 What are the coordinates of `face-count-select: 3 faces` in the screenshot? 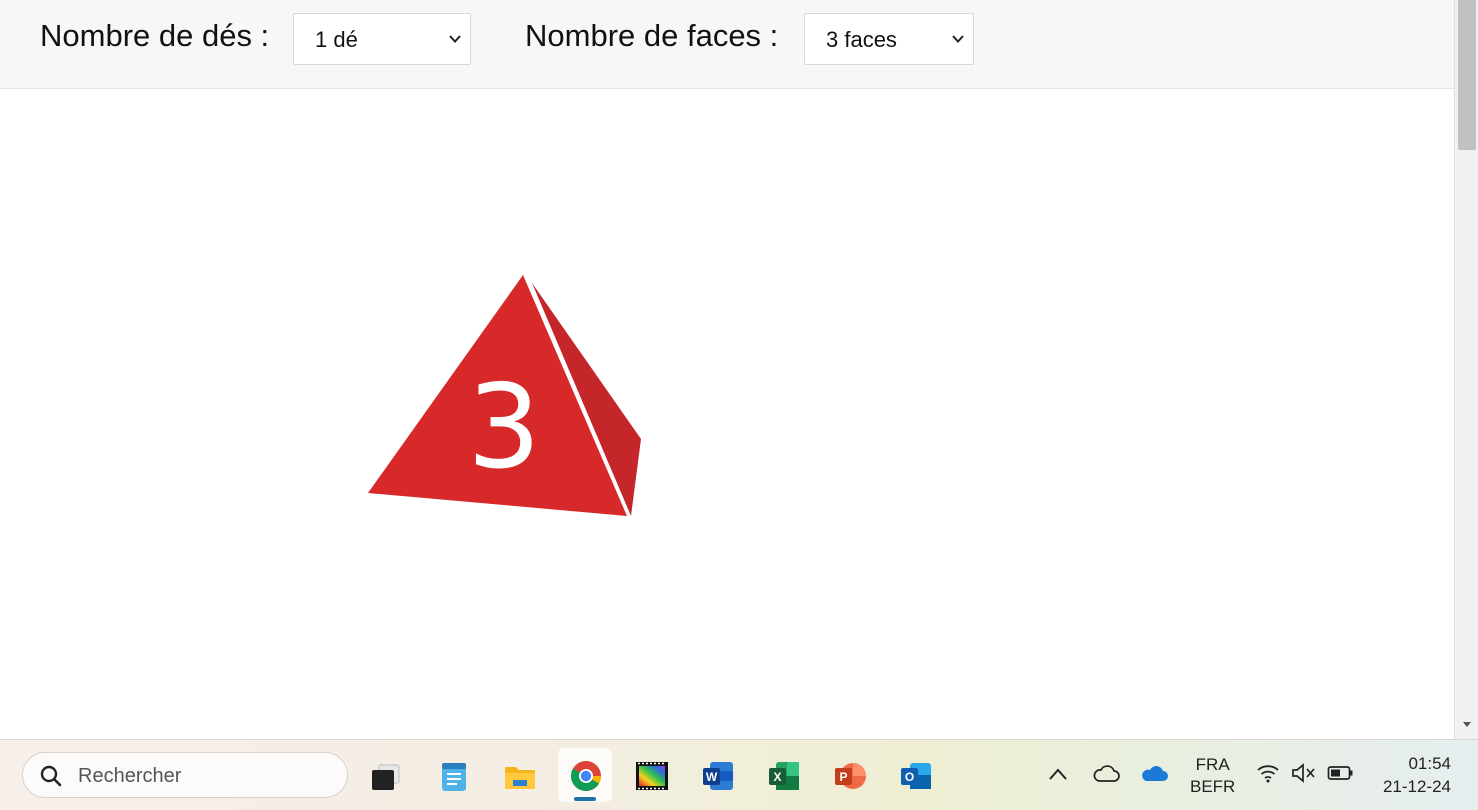 It's located at (889, 39).